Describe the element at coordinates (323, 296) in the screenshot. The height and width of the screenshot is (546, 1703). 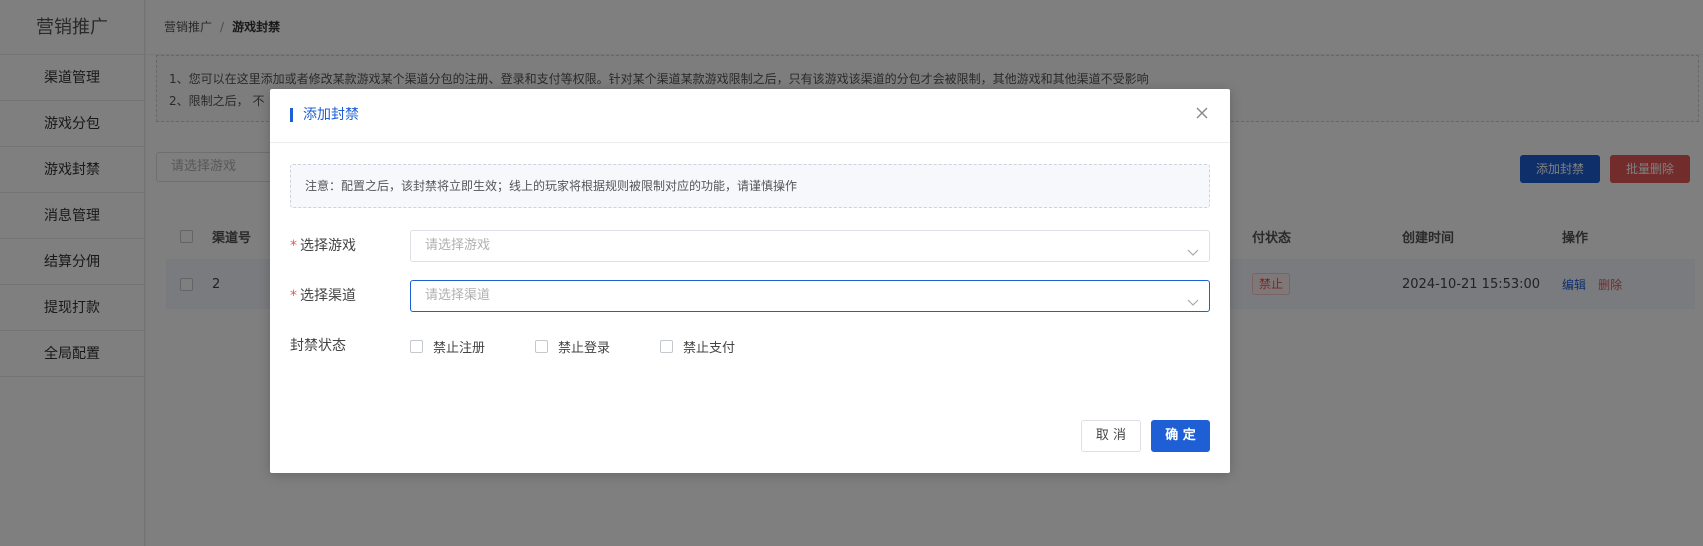
I see `channel-field-label: * 选择渠道` at that location.